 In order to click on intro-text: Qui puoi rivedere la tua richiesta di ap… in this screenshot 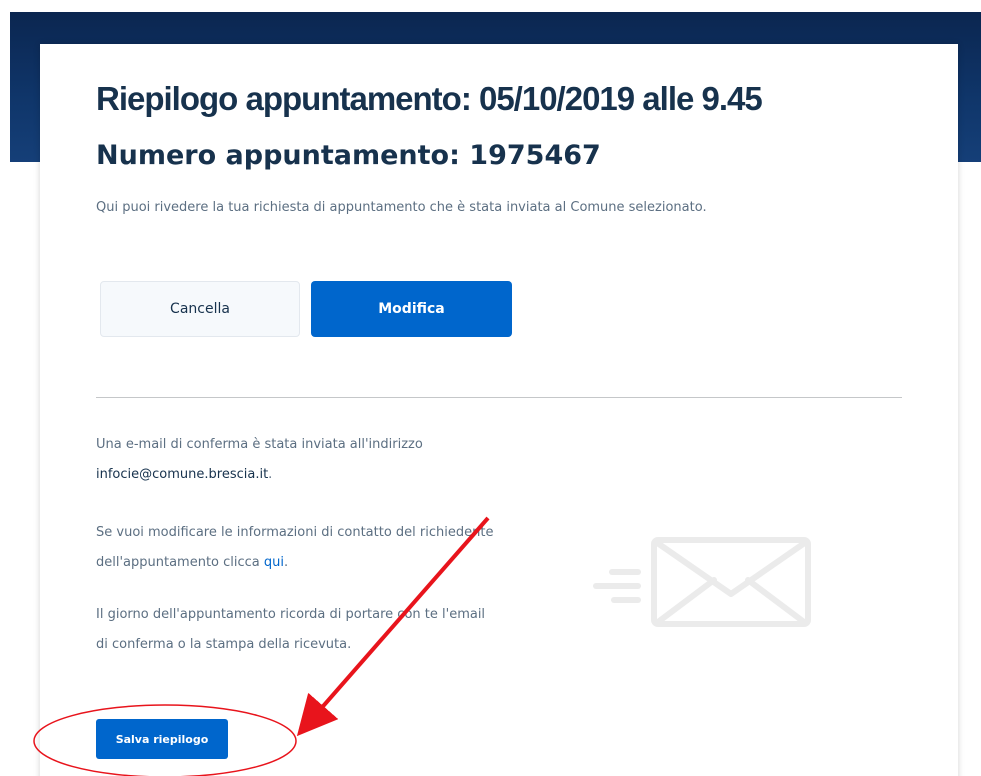, I will do `click(401, 207)`.